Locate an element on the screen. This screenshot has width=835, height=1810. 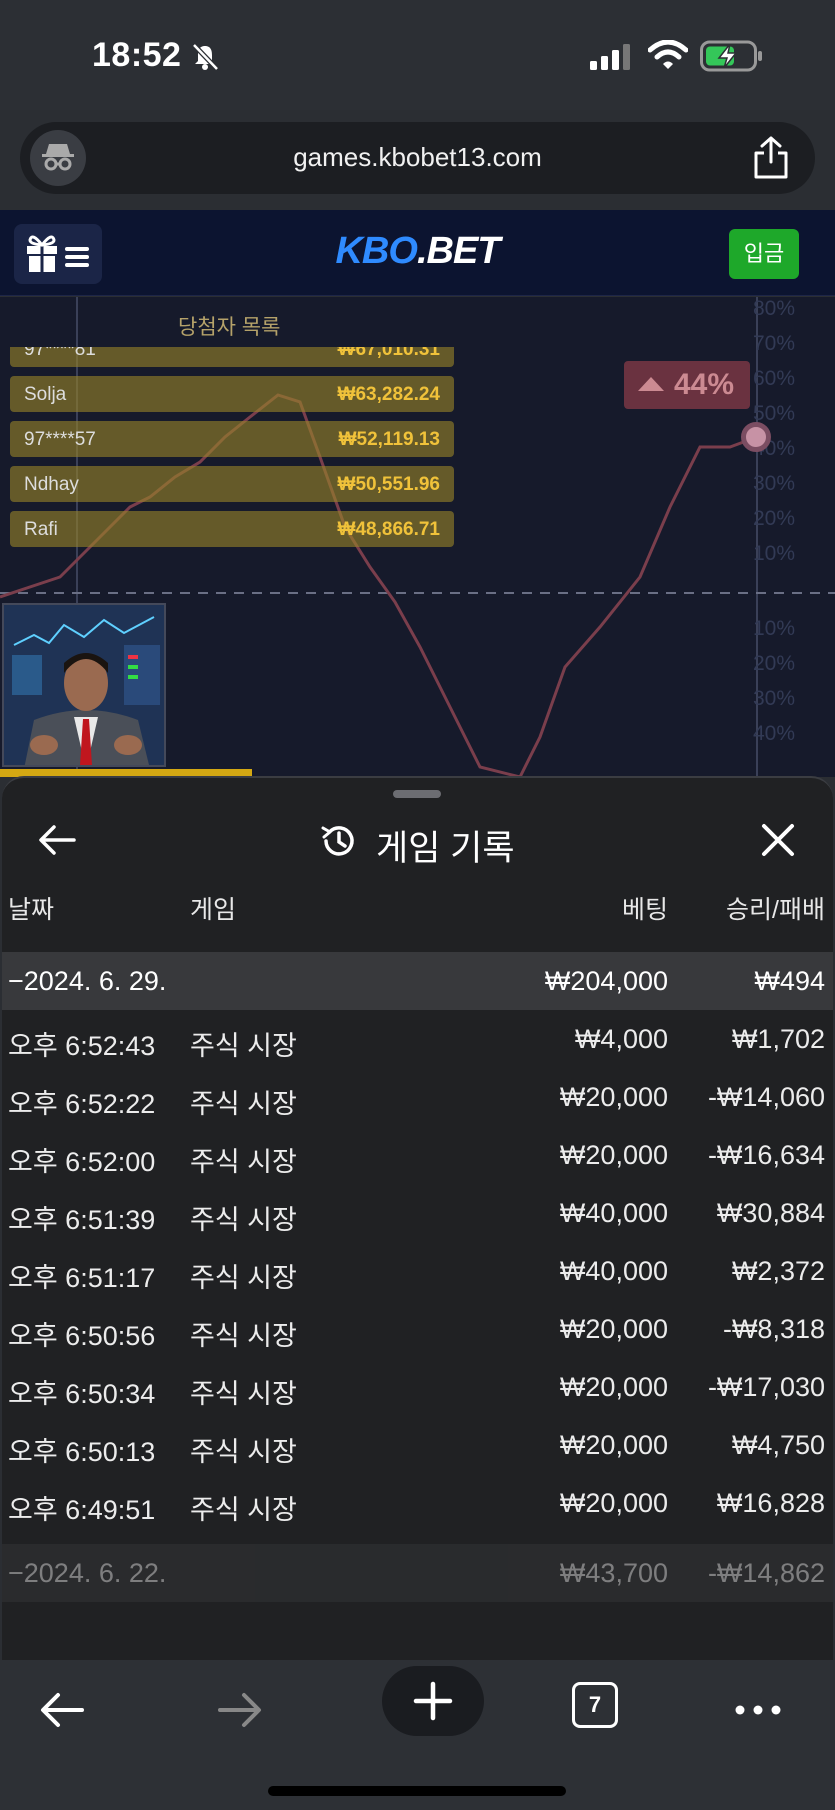
sheet-title-text: 게임 기록 is located at coordinates (445, 848).